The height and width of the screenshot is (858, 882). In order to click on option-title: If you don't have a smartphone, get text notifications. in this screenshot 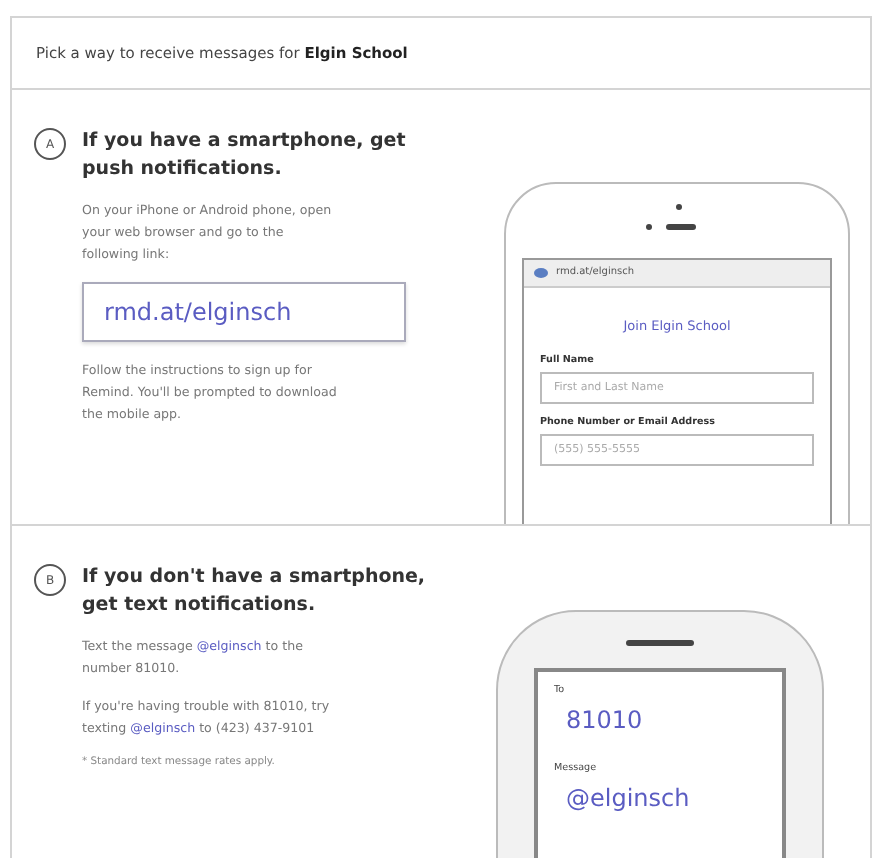, I will do `click(255, 592)`.